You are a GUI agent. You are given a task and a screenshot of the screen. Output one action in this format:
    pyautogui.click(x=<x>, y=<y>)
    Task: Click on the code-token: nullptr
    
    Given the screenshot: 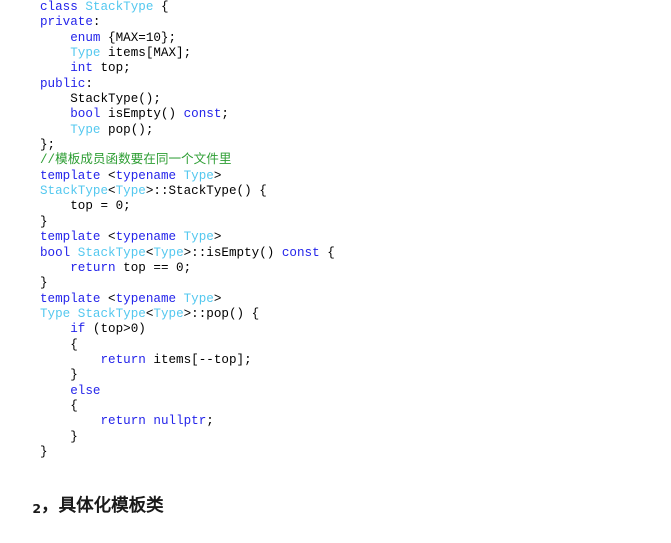 What is the action you would take?
    pyautogui.click(x=180, y=421)
    